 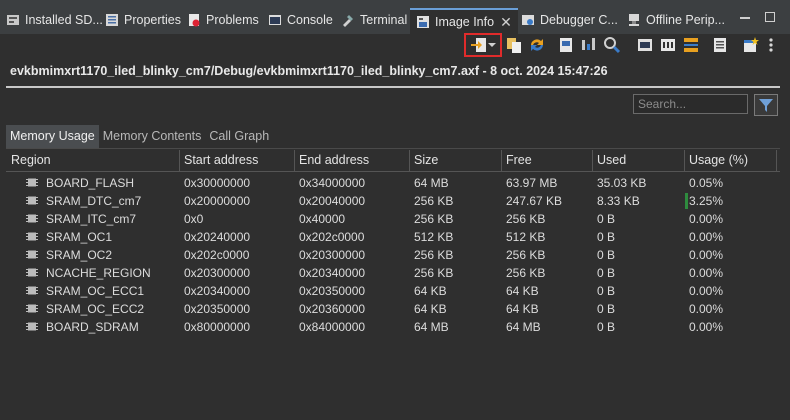 I want to click on column-header-used: Used, so click(x=611, y=160).